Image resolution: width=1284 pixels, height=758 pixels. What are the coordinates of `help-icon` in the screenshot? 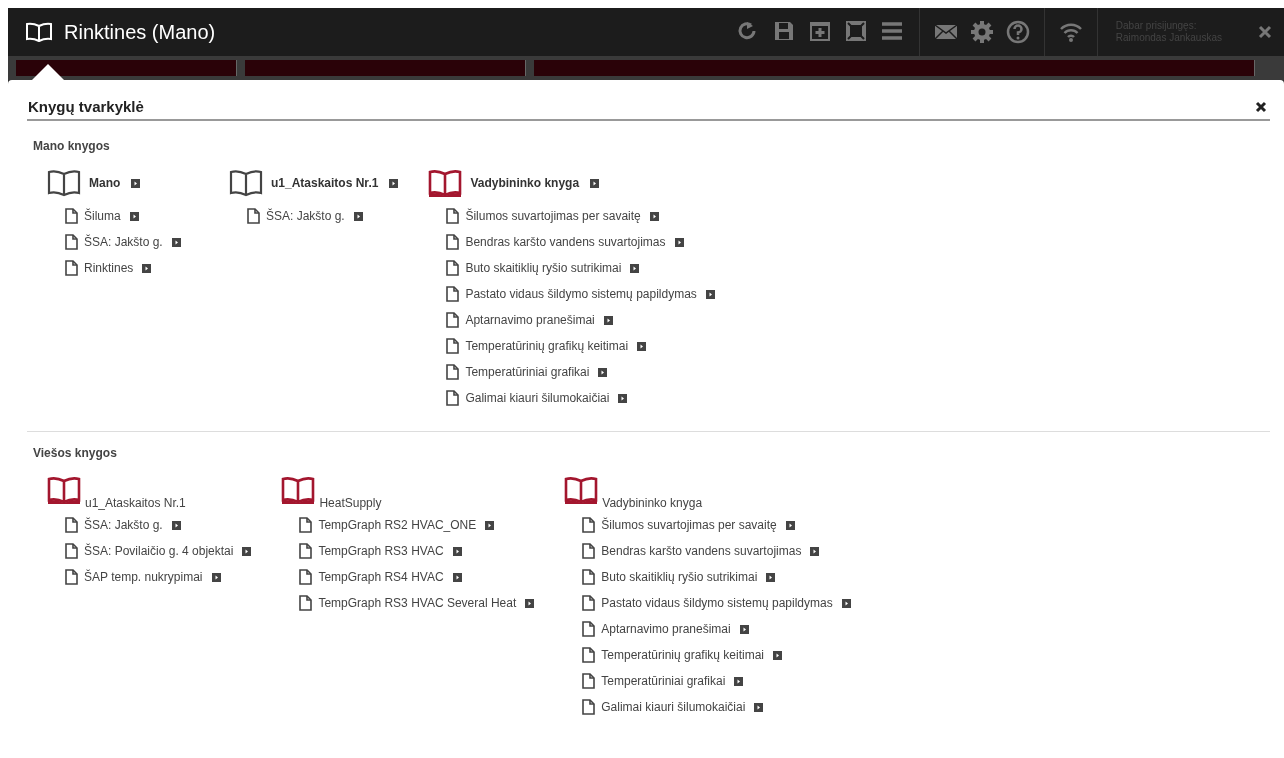 It's located at (1017, 32).